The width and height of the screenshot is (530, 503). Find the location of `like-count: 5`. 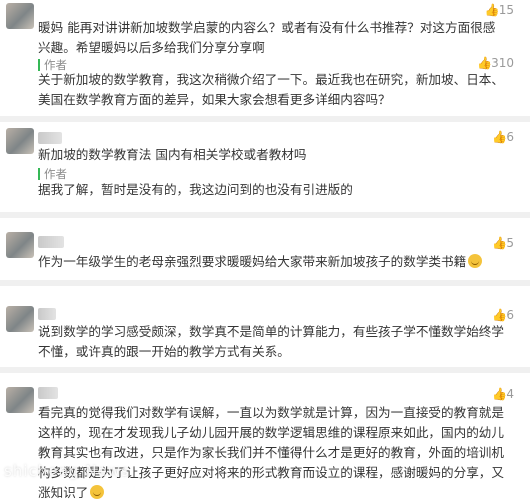

like-count: 5 is located at coordinates (510, 243).